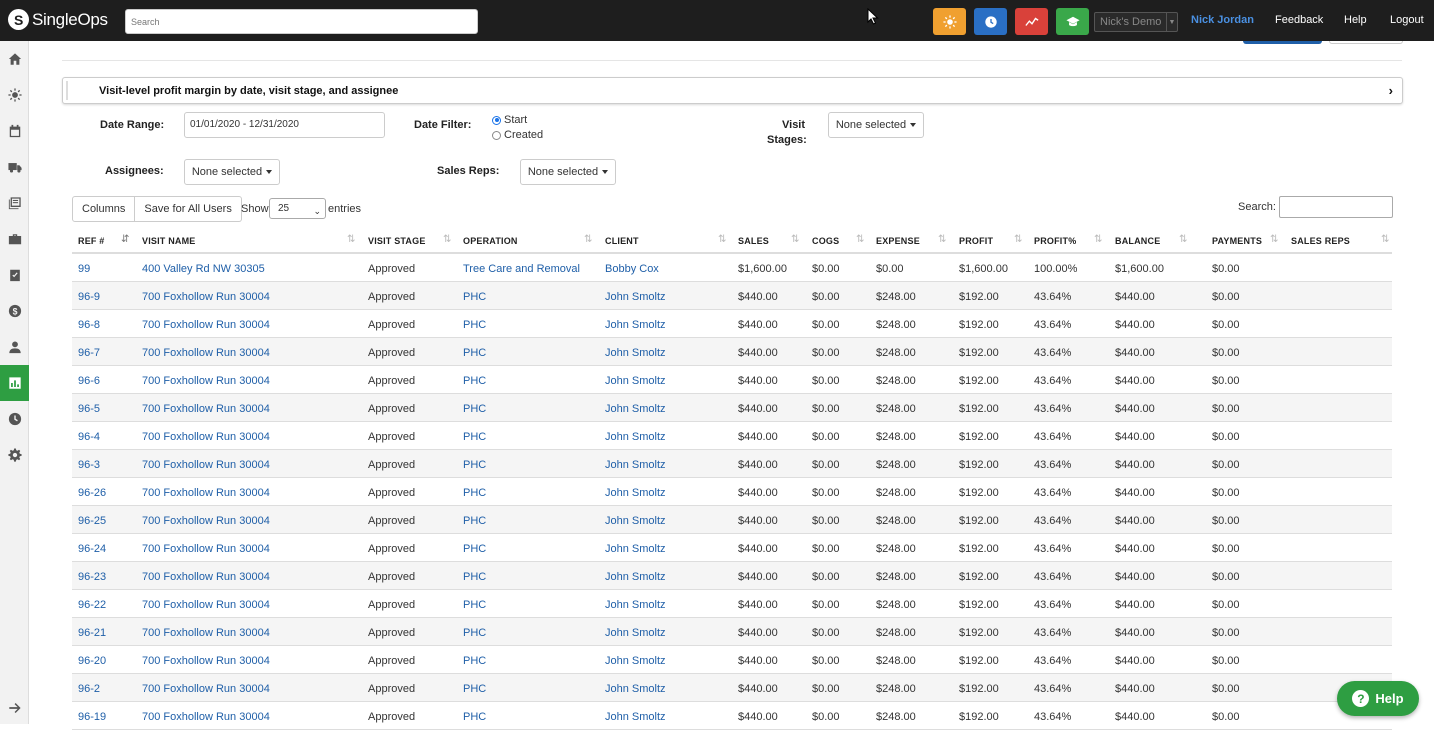 The width and height of the screenshot is (1434, 730). I want to click on visit-stages-dropdown: None selected, so click(876, 125).